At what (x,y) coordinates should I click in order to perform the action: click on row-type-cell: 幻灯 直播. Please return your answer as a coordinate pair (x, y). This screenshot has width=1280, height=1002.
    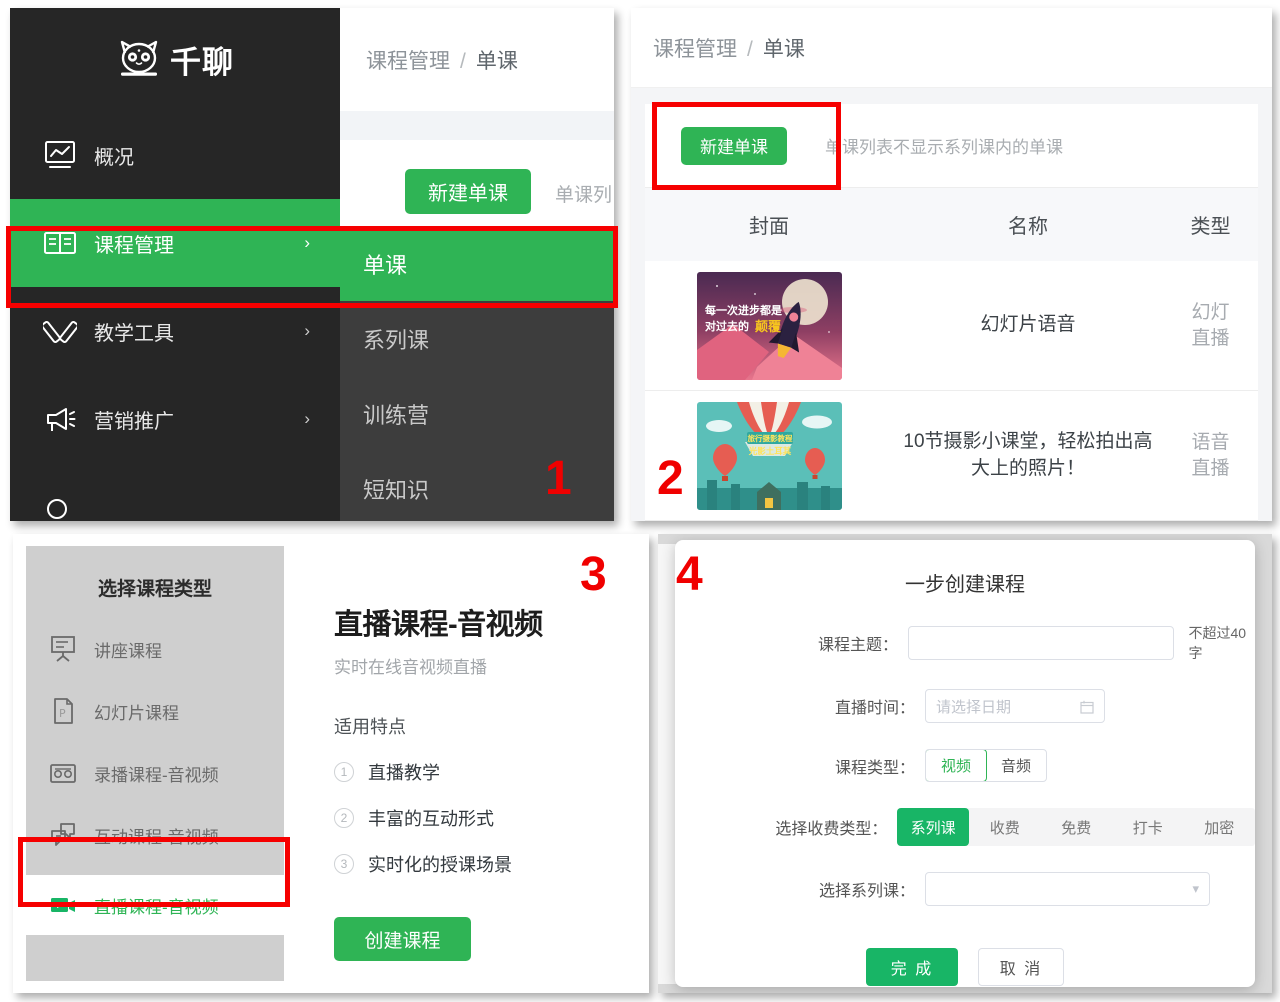
    Looking at the image, I should click on (1210, 325).